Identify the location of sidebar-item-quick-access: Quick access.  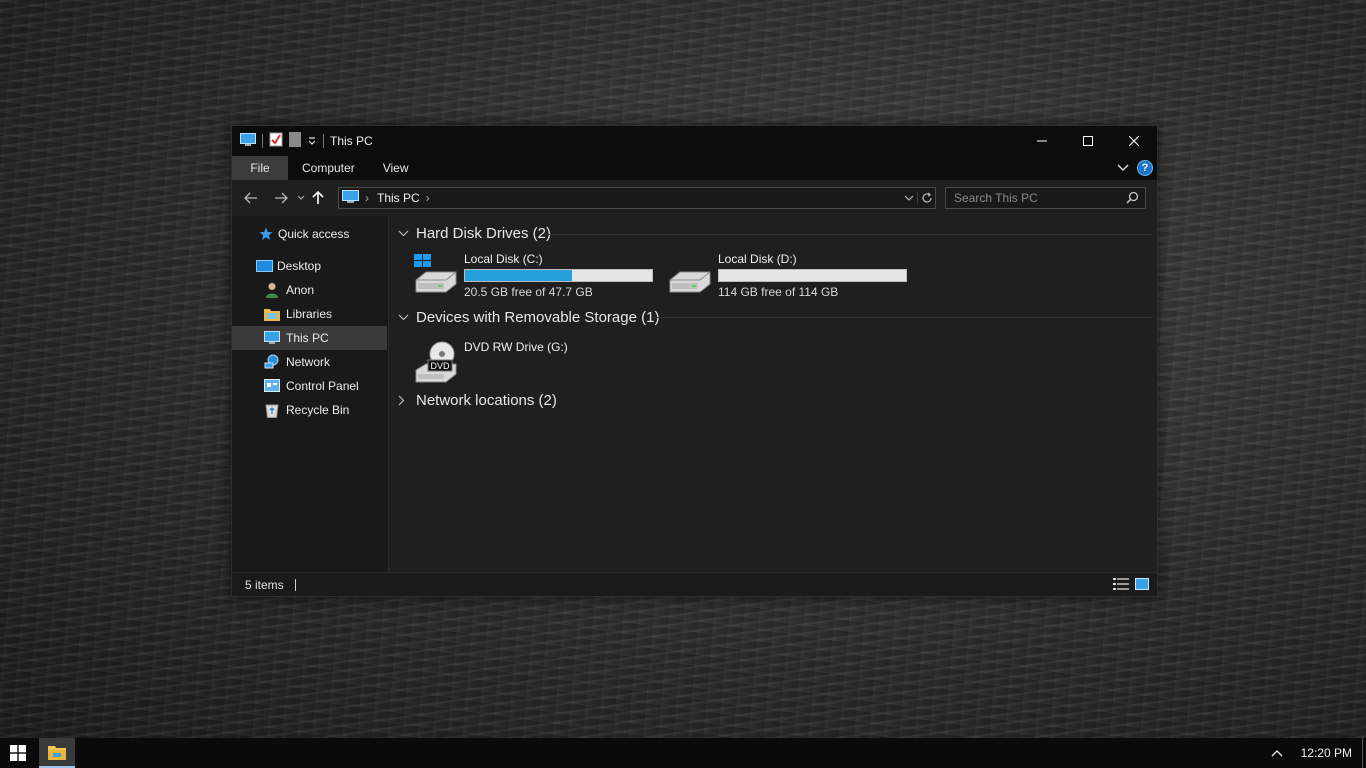
(309, 234).